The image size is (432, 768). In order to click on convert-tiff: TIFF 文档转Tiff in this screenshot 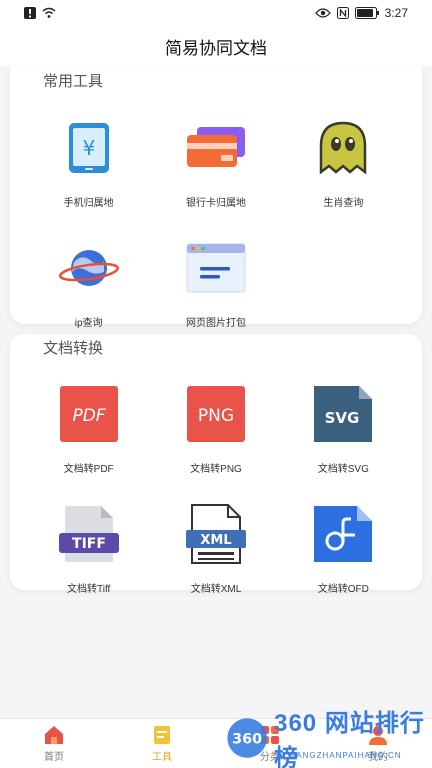, I will do `click(88, 550)`.